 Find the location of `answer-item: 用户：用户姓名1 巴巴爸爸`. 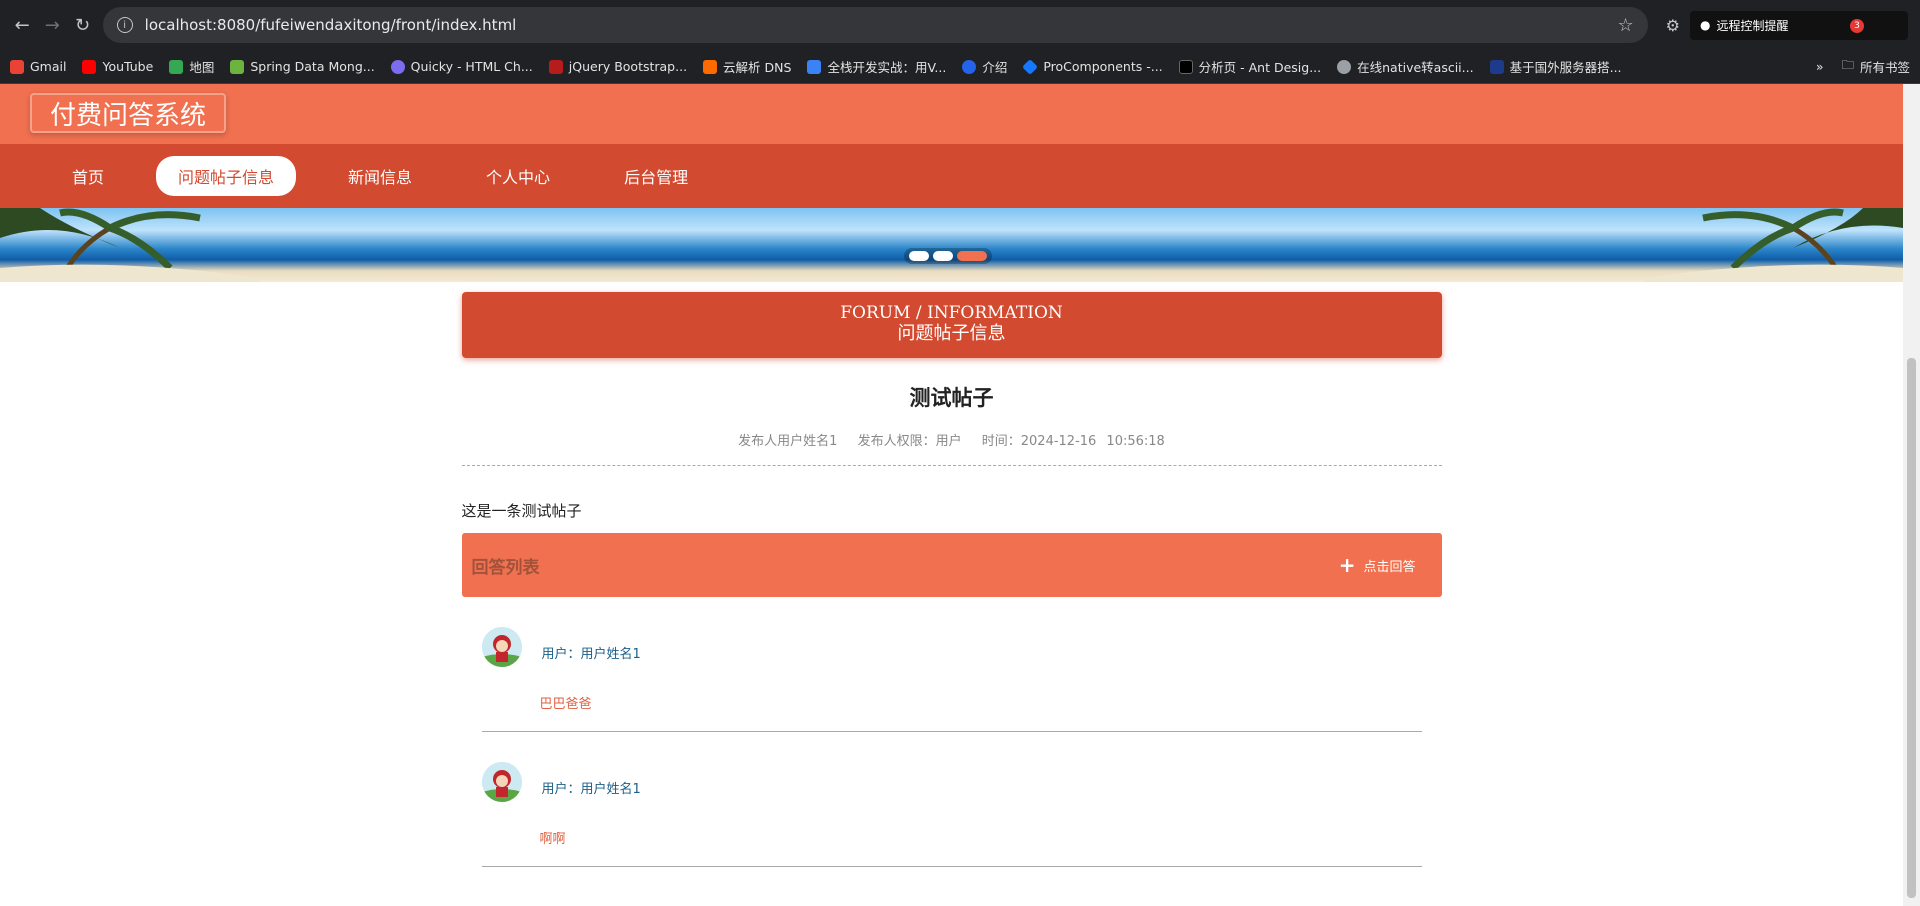

answer-item: 用户：用户姓名1 巴巴爸爸 is located at coordinates (951, 664).